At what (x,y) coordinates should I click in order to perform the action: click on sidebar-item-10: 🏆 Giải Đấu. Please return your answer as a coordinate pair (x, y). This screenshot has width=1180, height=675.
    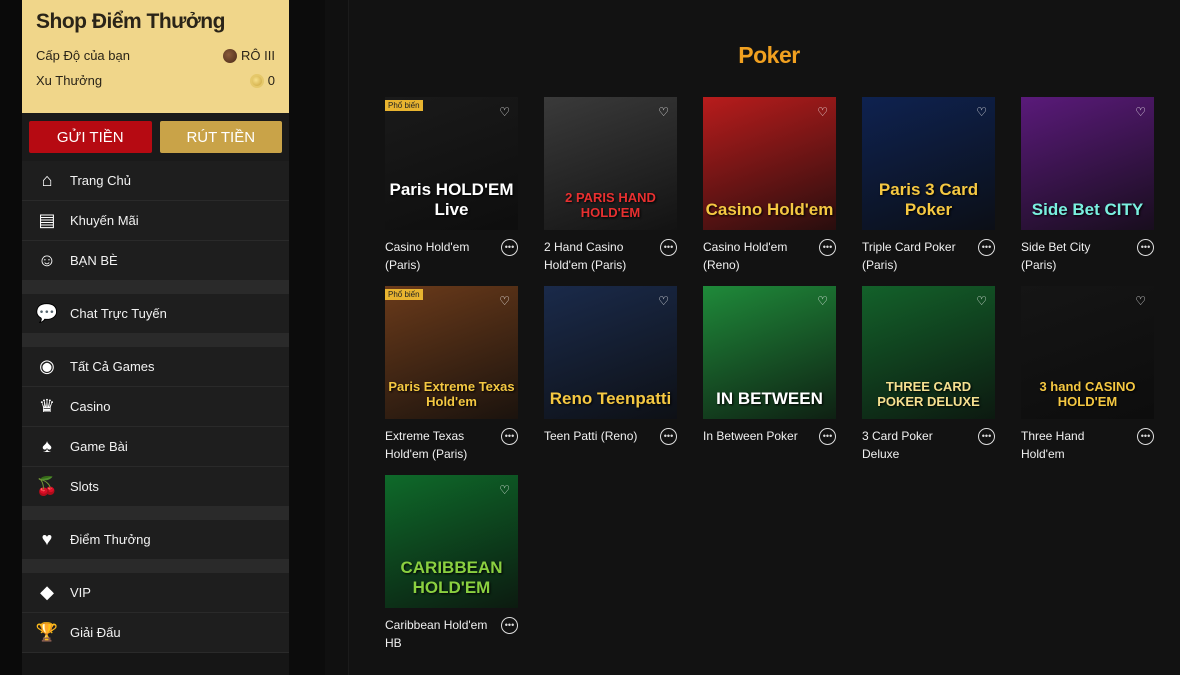
    Looking at the image, I should click on (155, 633).